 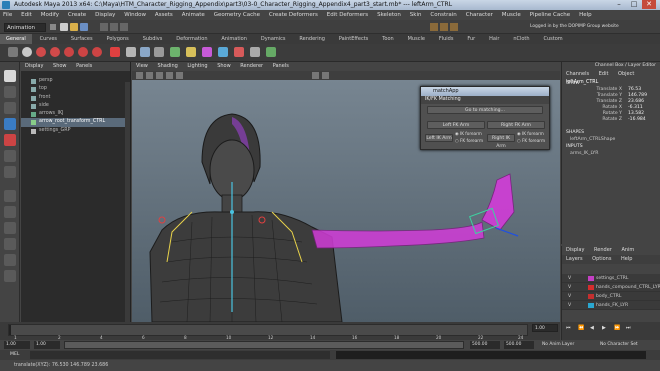 What do you see at coordinates (10, 124) in the screenshot?
I see `move-tool-icon` at bounding box center [10, 124].